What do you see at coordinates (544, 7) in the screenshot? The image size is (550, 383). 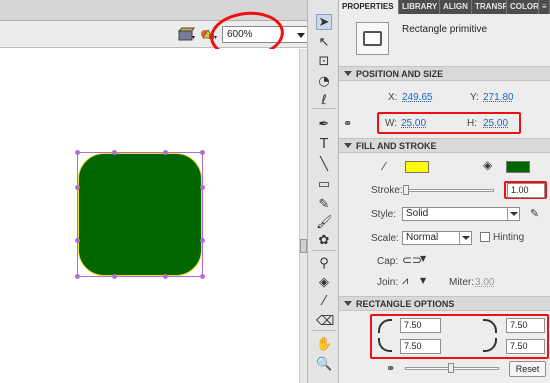 I see `panel-menu-icon: ≡` at bounding box center [544, 7].